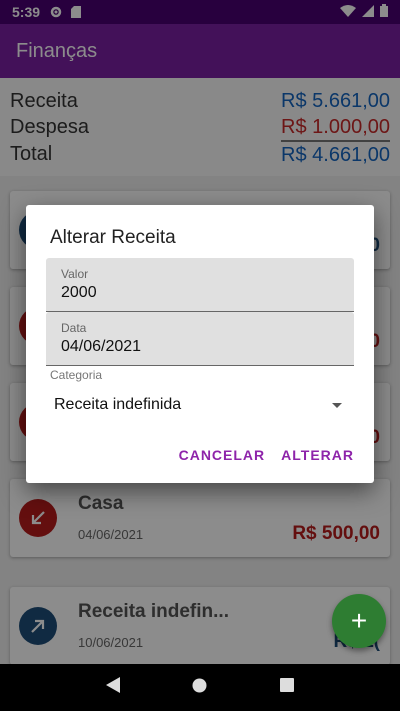 Image resolution: width=400 pixels, height=711 pixels. What do you see at coordinates (75, 274) in the screenshot?
I see `value-label: Valor` at bounding box center [75, 274].